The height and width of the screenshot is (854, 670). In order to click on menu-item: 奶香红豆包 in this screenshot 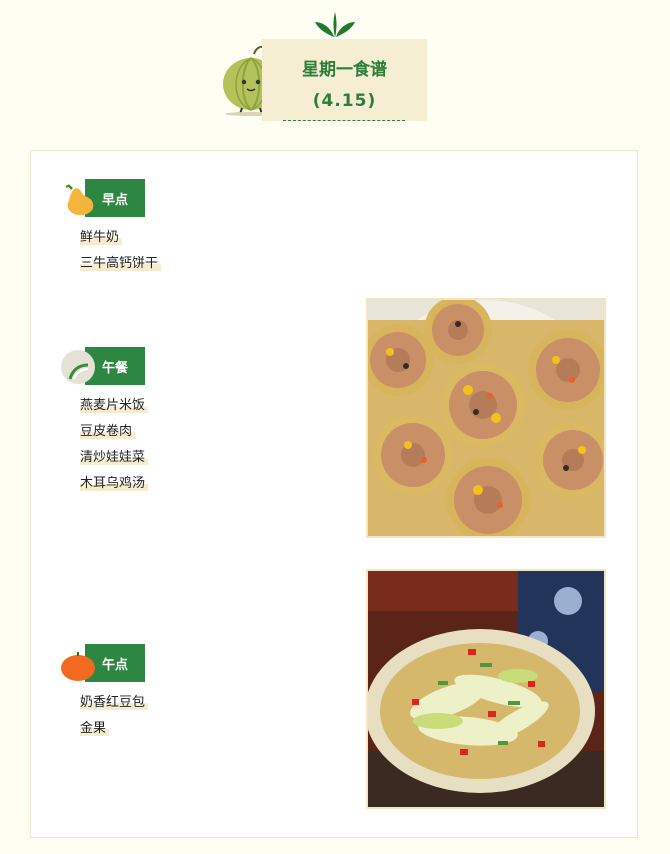, I will do `click(114, 703)`.